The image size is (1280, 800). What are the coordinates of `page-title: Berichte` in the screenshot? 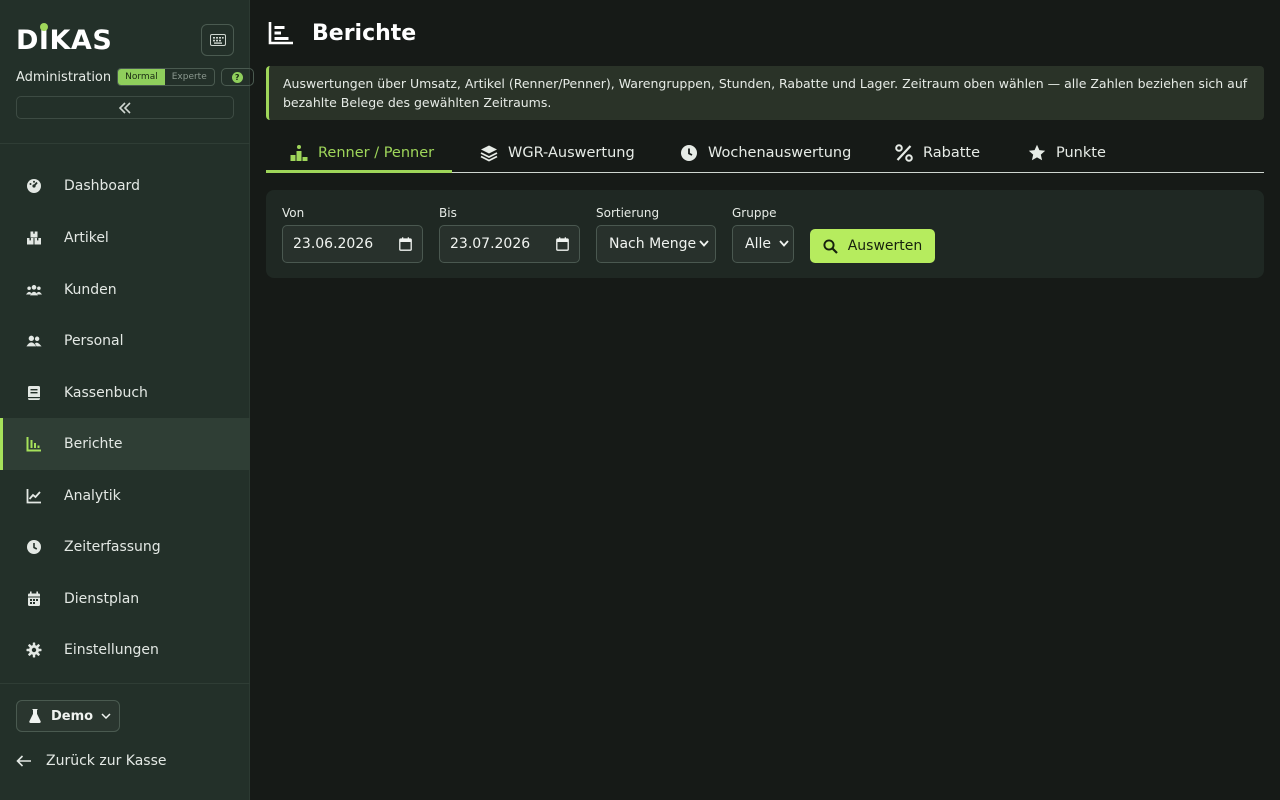 It's located at (364, 33).